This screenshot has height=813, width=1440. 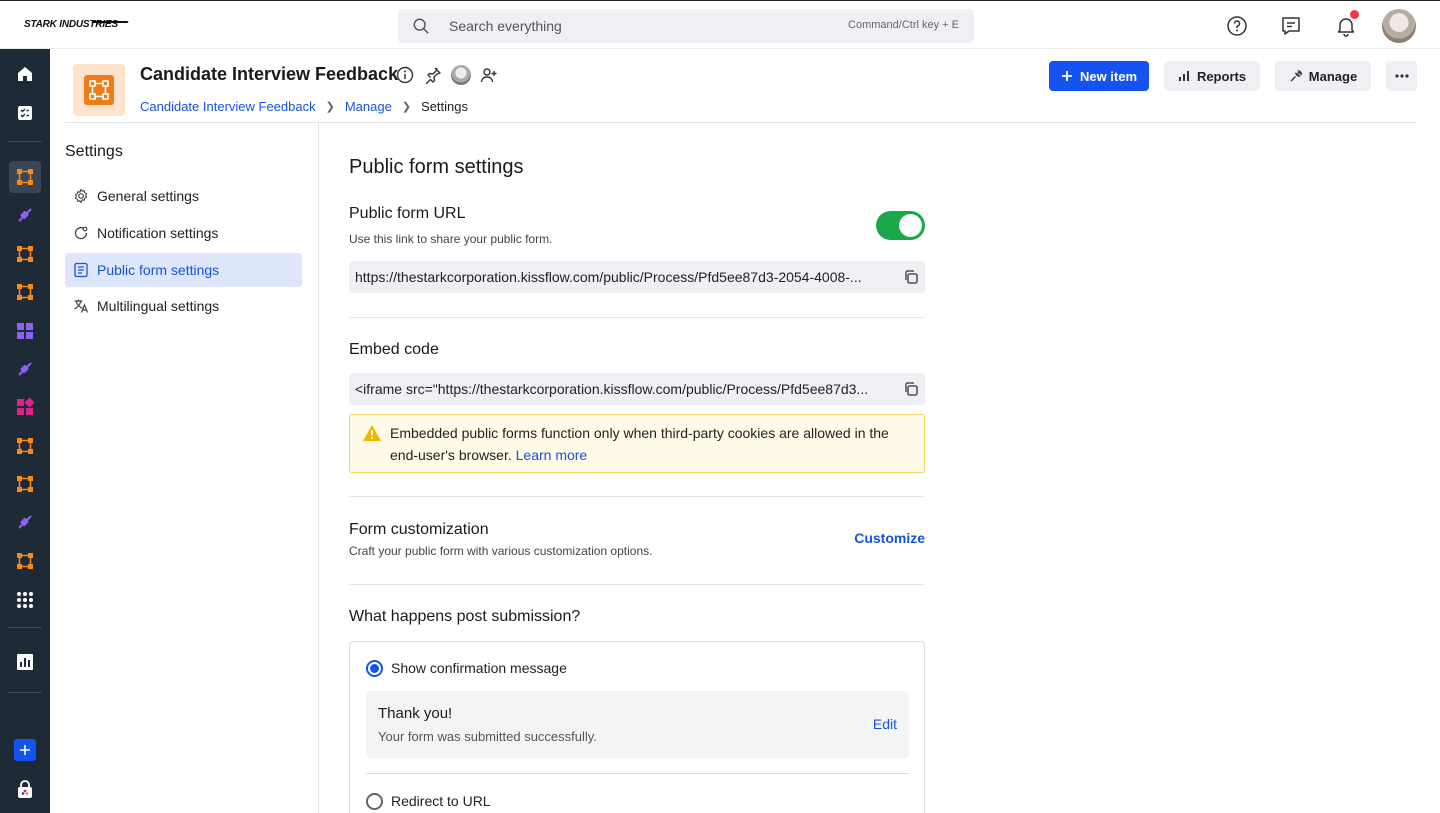 What do you see at coordinates (368, 106) in the screenshot?
I see `breadcrumb-manage: Manage` at bounding box center [368, 106].